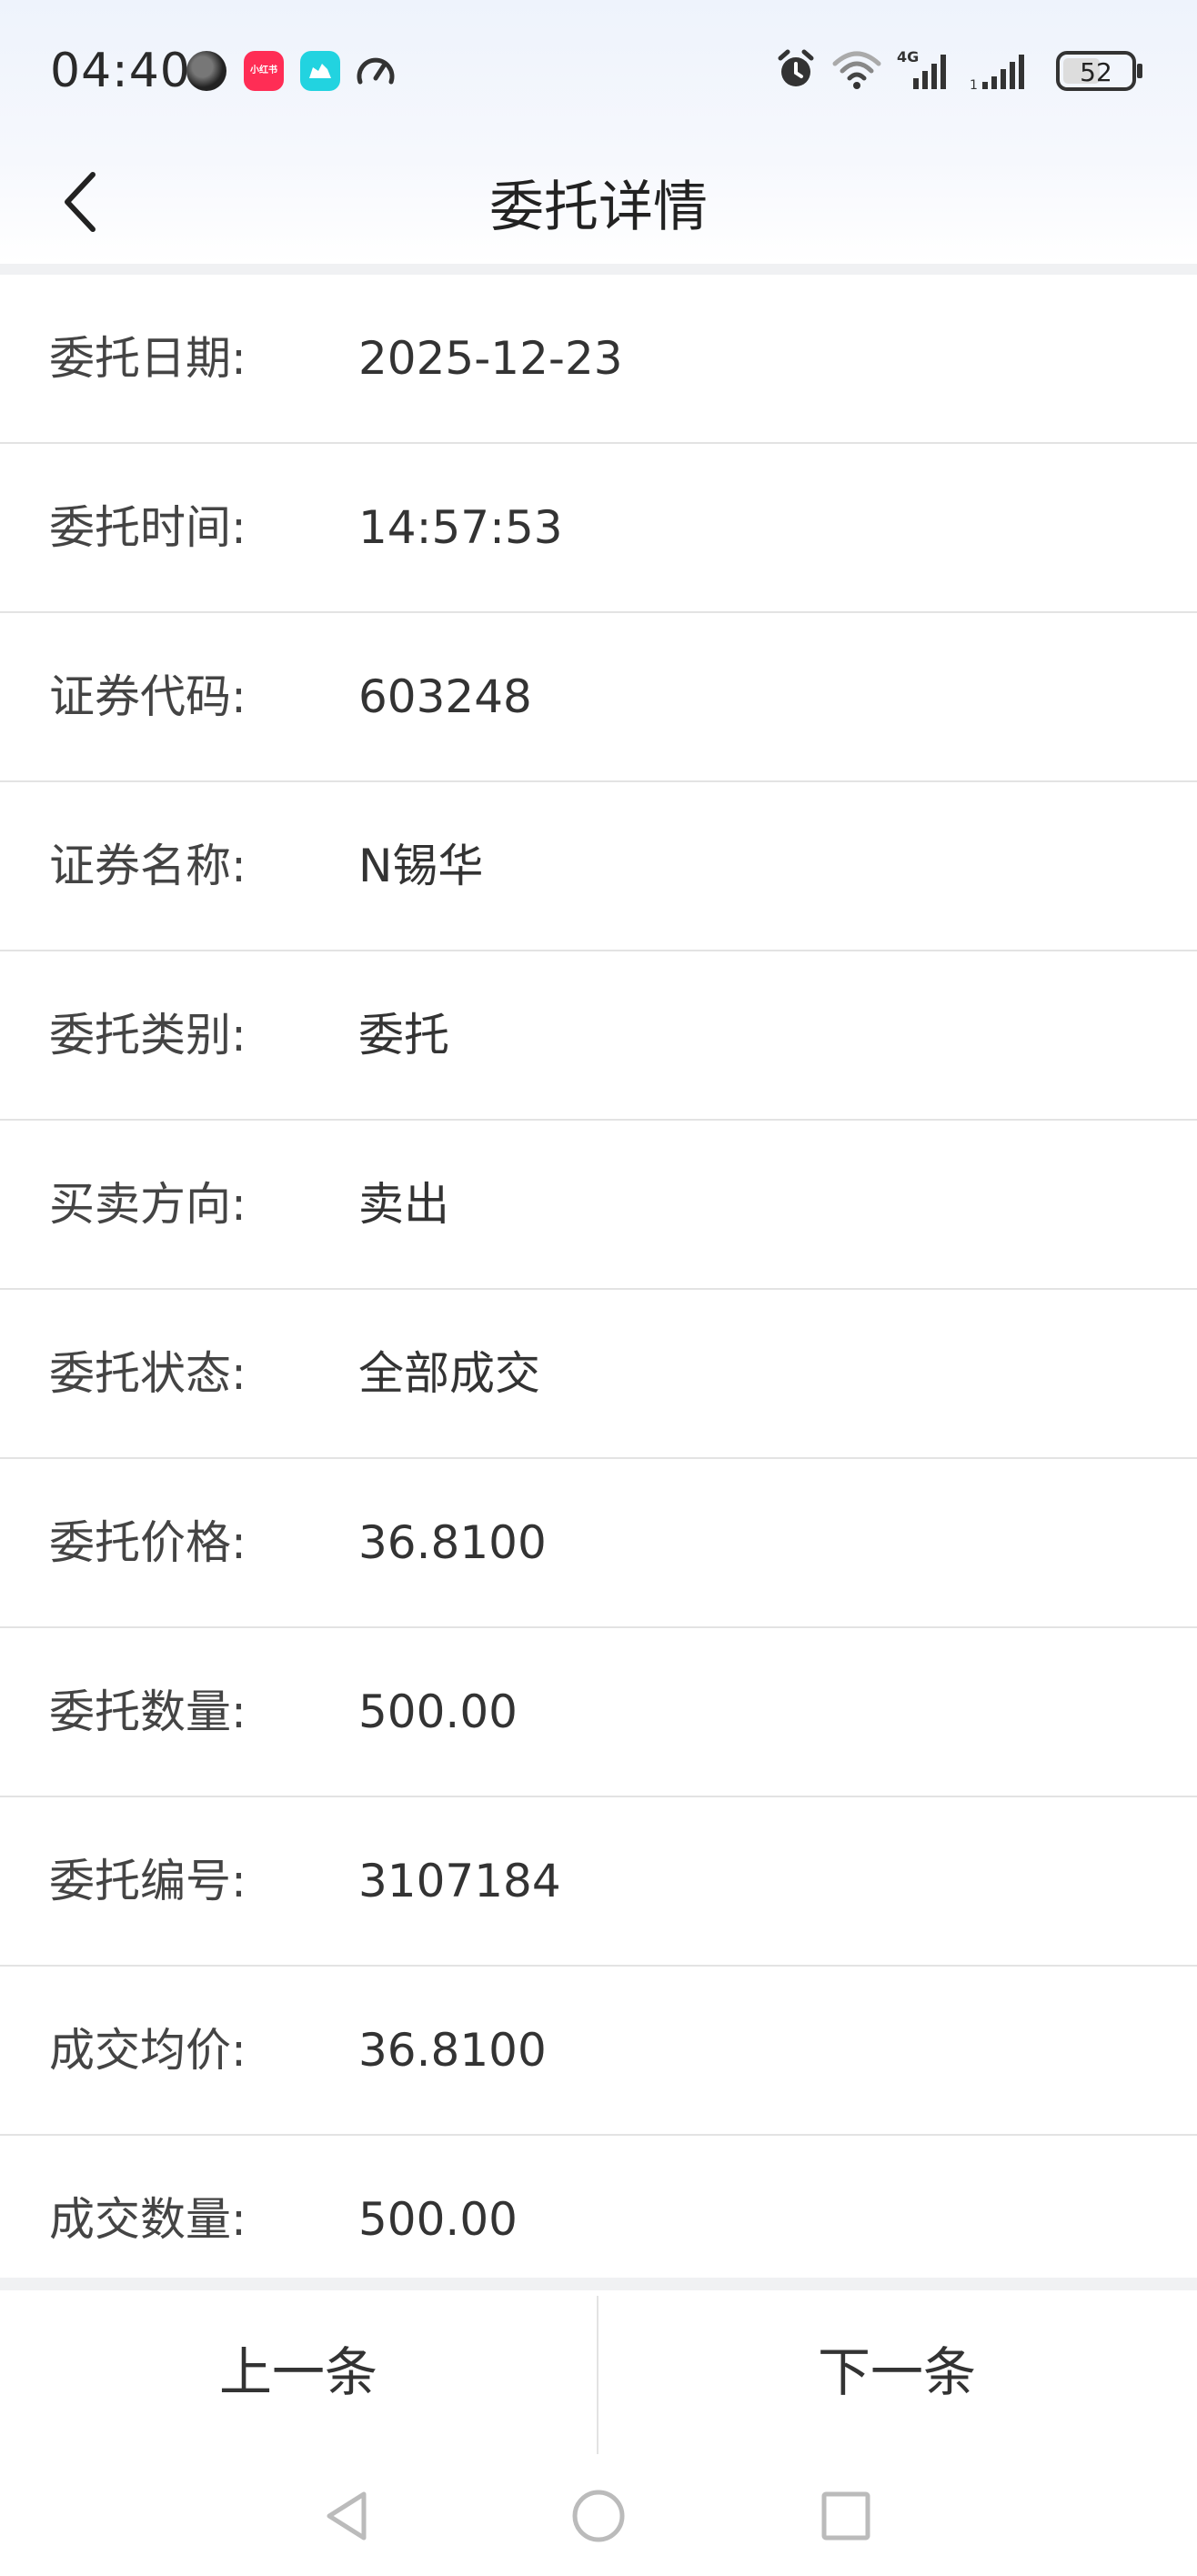 This screenshot has width=1197, height=2576. I want to click on camel-app-icon, so click(320, 71).